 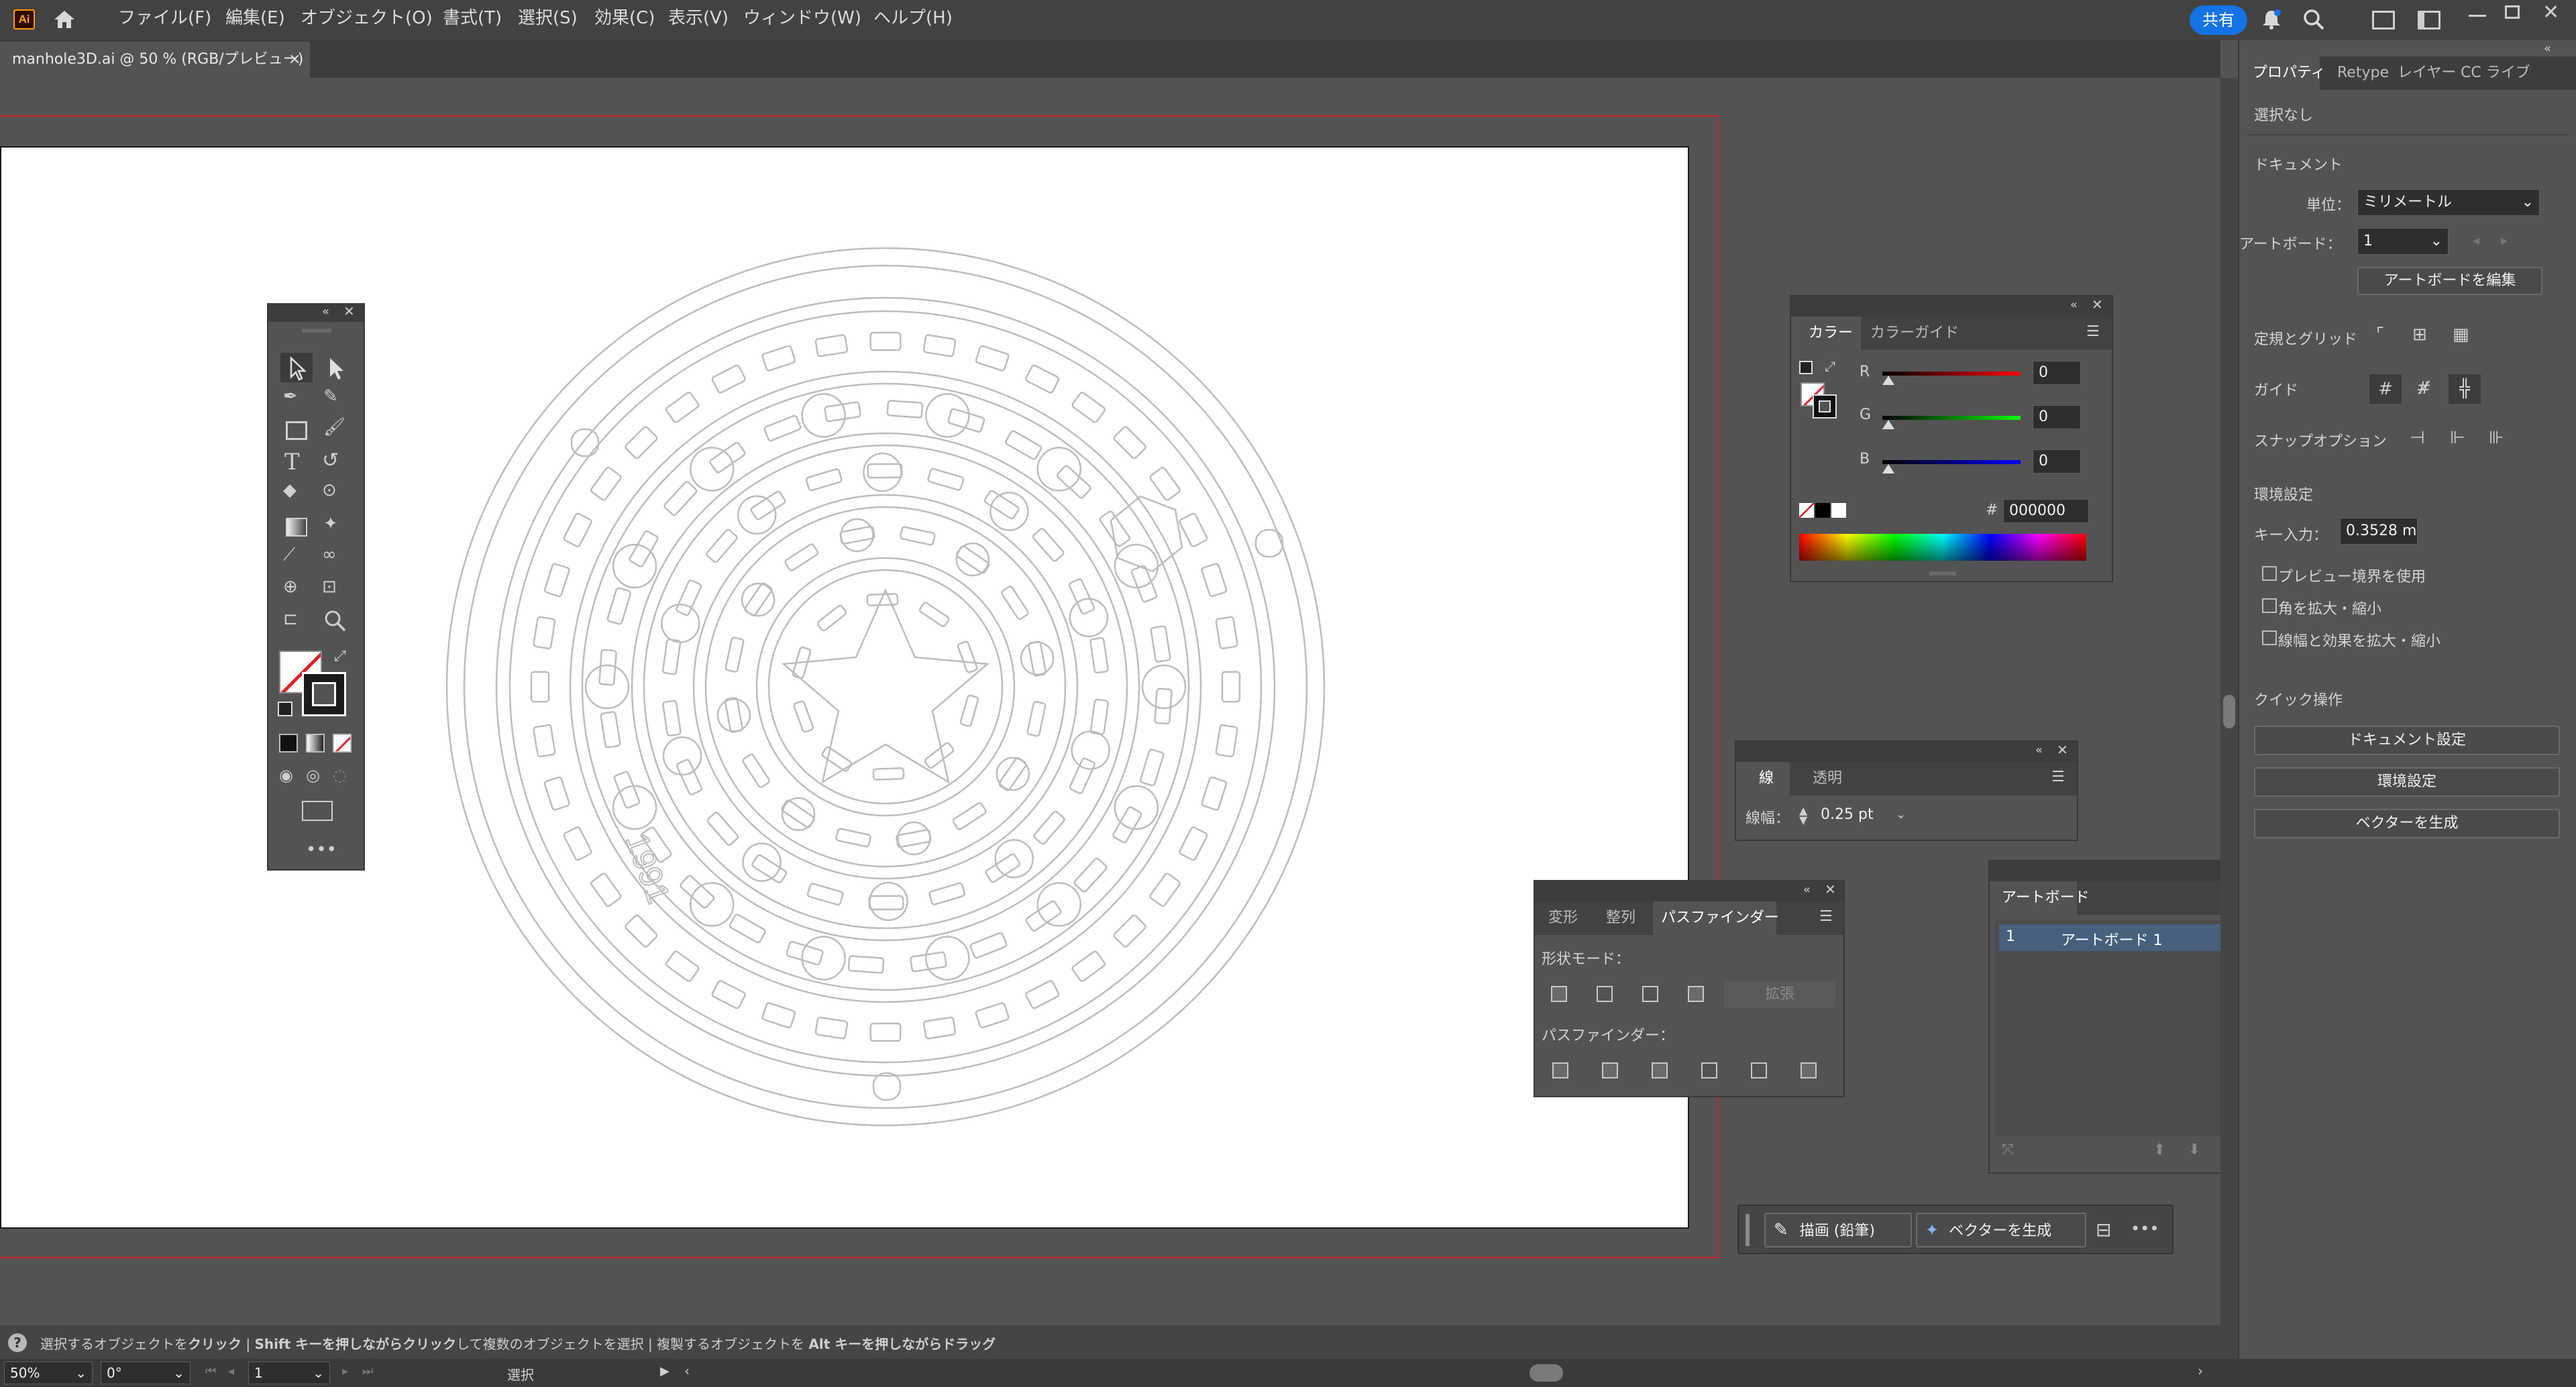 What do you see at coordinates (2448, 202) in the screenshot?
I see `unit-select: ミリメートル ⌄` at bounding box center [2448, 202].